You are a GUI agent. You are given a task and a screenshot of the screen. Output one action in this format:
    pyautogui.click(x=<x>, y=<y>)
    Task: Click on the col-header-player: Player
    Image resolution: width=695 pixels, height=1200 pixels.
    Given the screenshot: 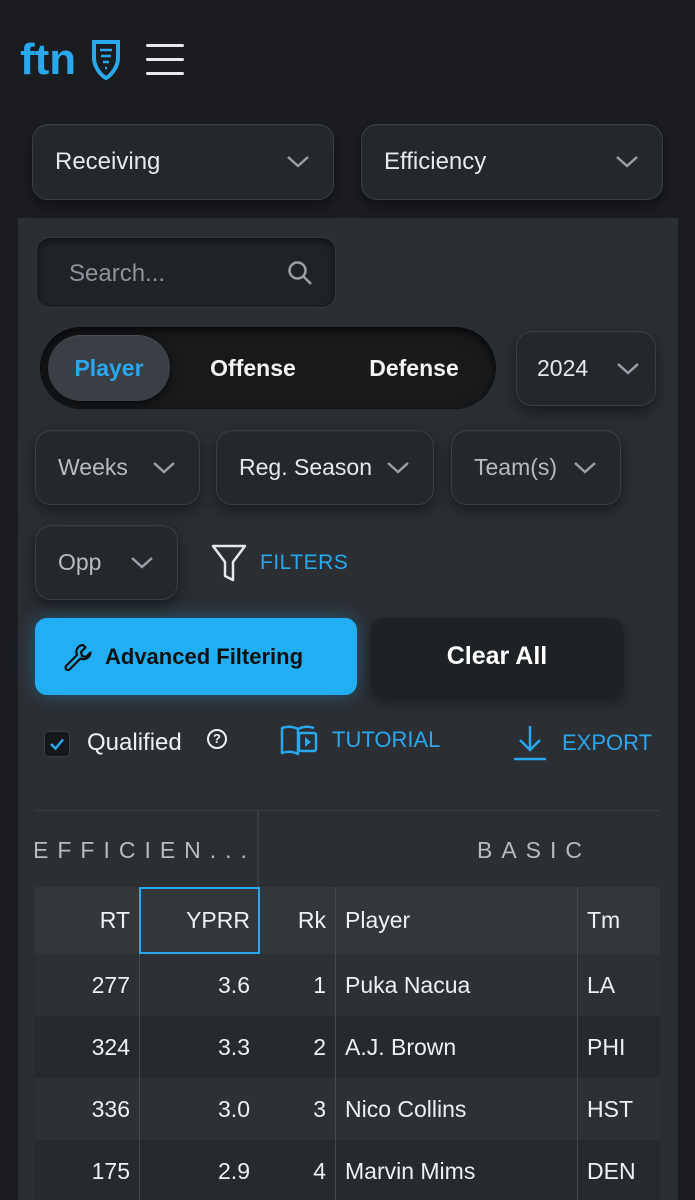 What is the action you would take?
    pyautogui.click(x=456, y=920)
    